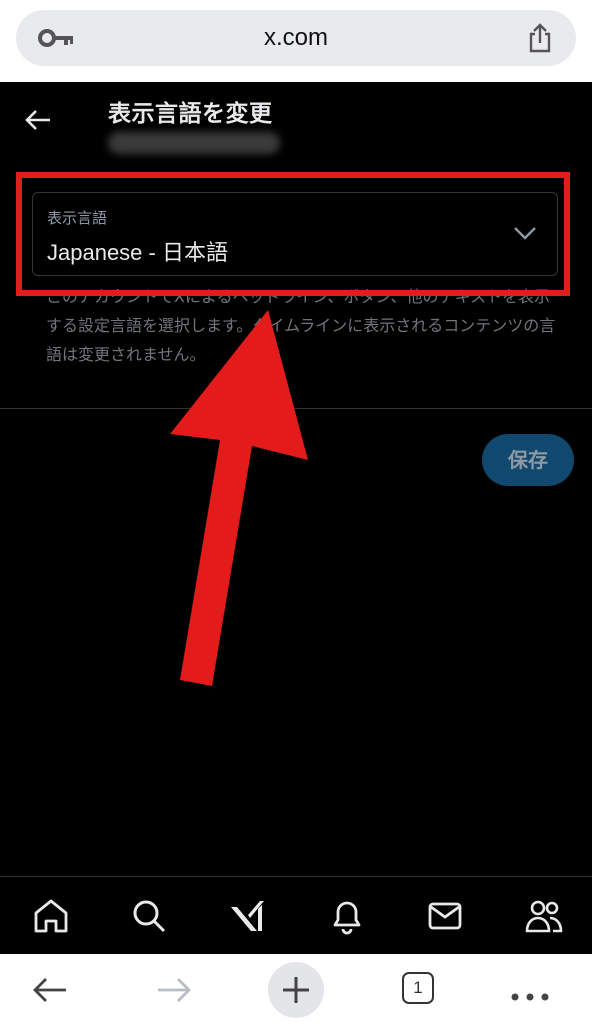  Describe the element at coordinates (296, 408) in the screenshot. I see `divider` at that location.